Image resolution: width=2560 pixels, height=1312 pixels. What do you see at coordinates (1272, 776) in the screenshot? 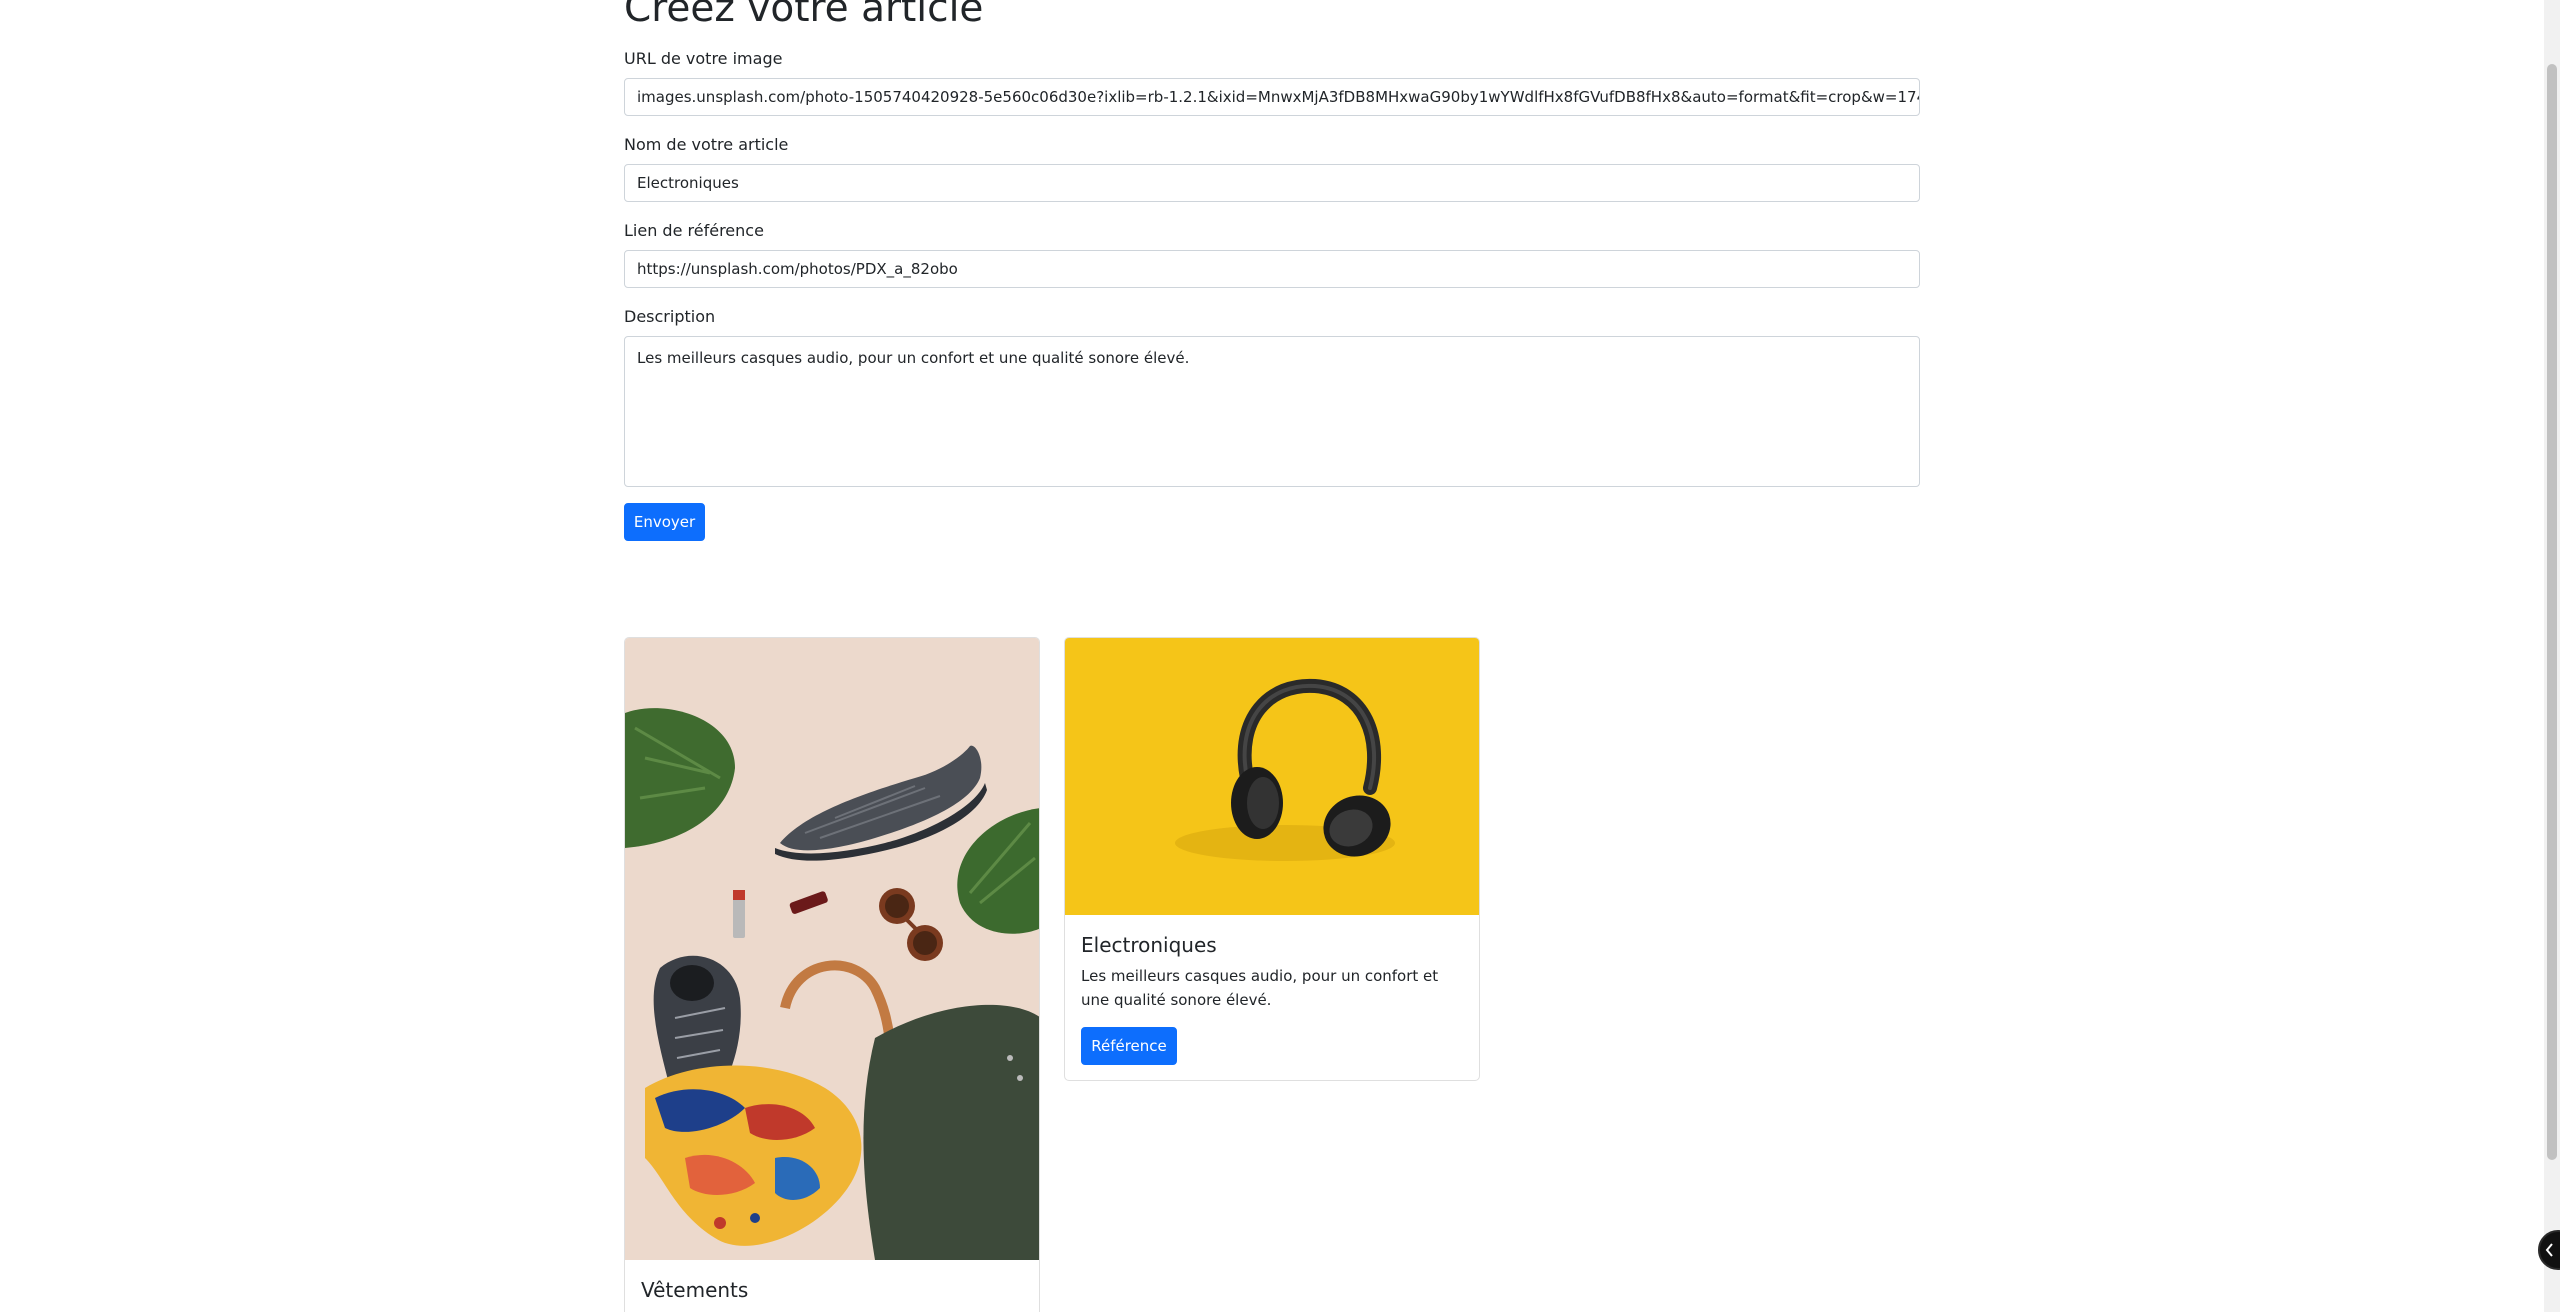
I see `headphones-image` at bounding box center [1272, 776].